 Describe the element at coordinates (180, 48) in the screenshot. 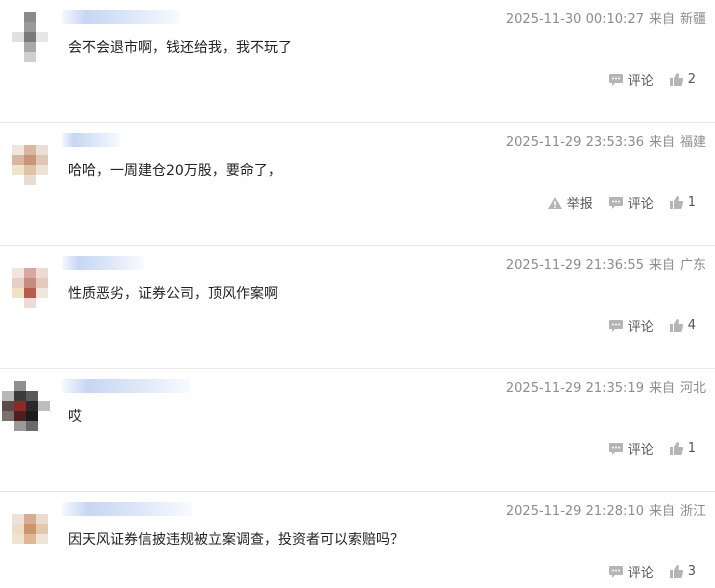

I see `comment-text: 会不会退市啊，钱还给我，我不玩了` at that location.